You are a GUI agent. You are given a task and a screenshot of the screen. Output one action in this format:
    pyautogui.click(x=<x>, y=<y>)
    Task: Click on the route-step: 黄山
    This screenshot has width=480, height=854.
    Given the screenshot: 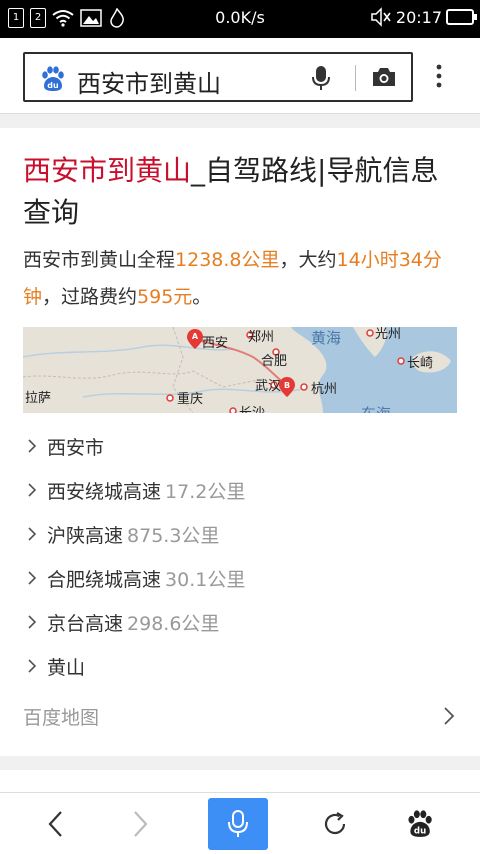 What is the action you would take?
    pyautogui.click(x=240, y=666)
    